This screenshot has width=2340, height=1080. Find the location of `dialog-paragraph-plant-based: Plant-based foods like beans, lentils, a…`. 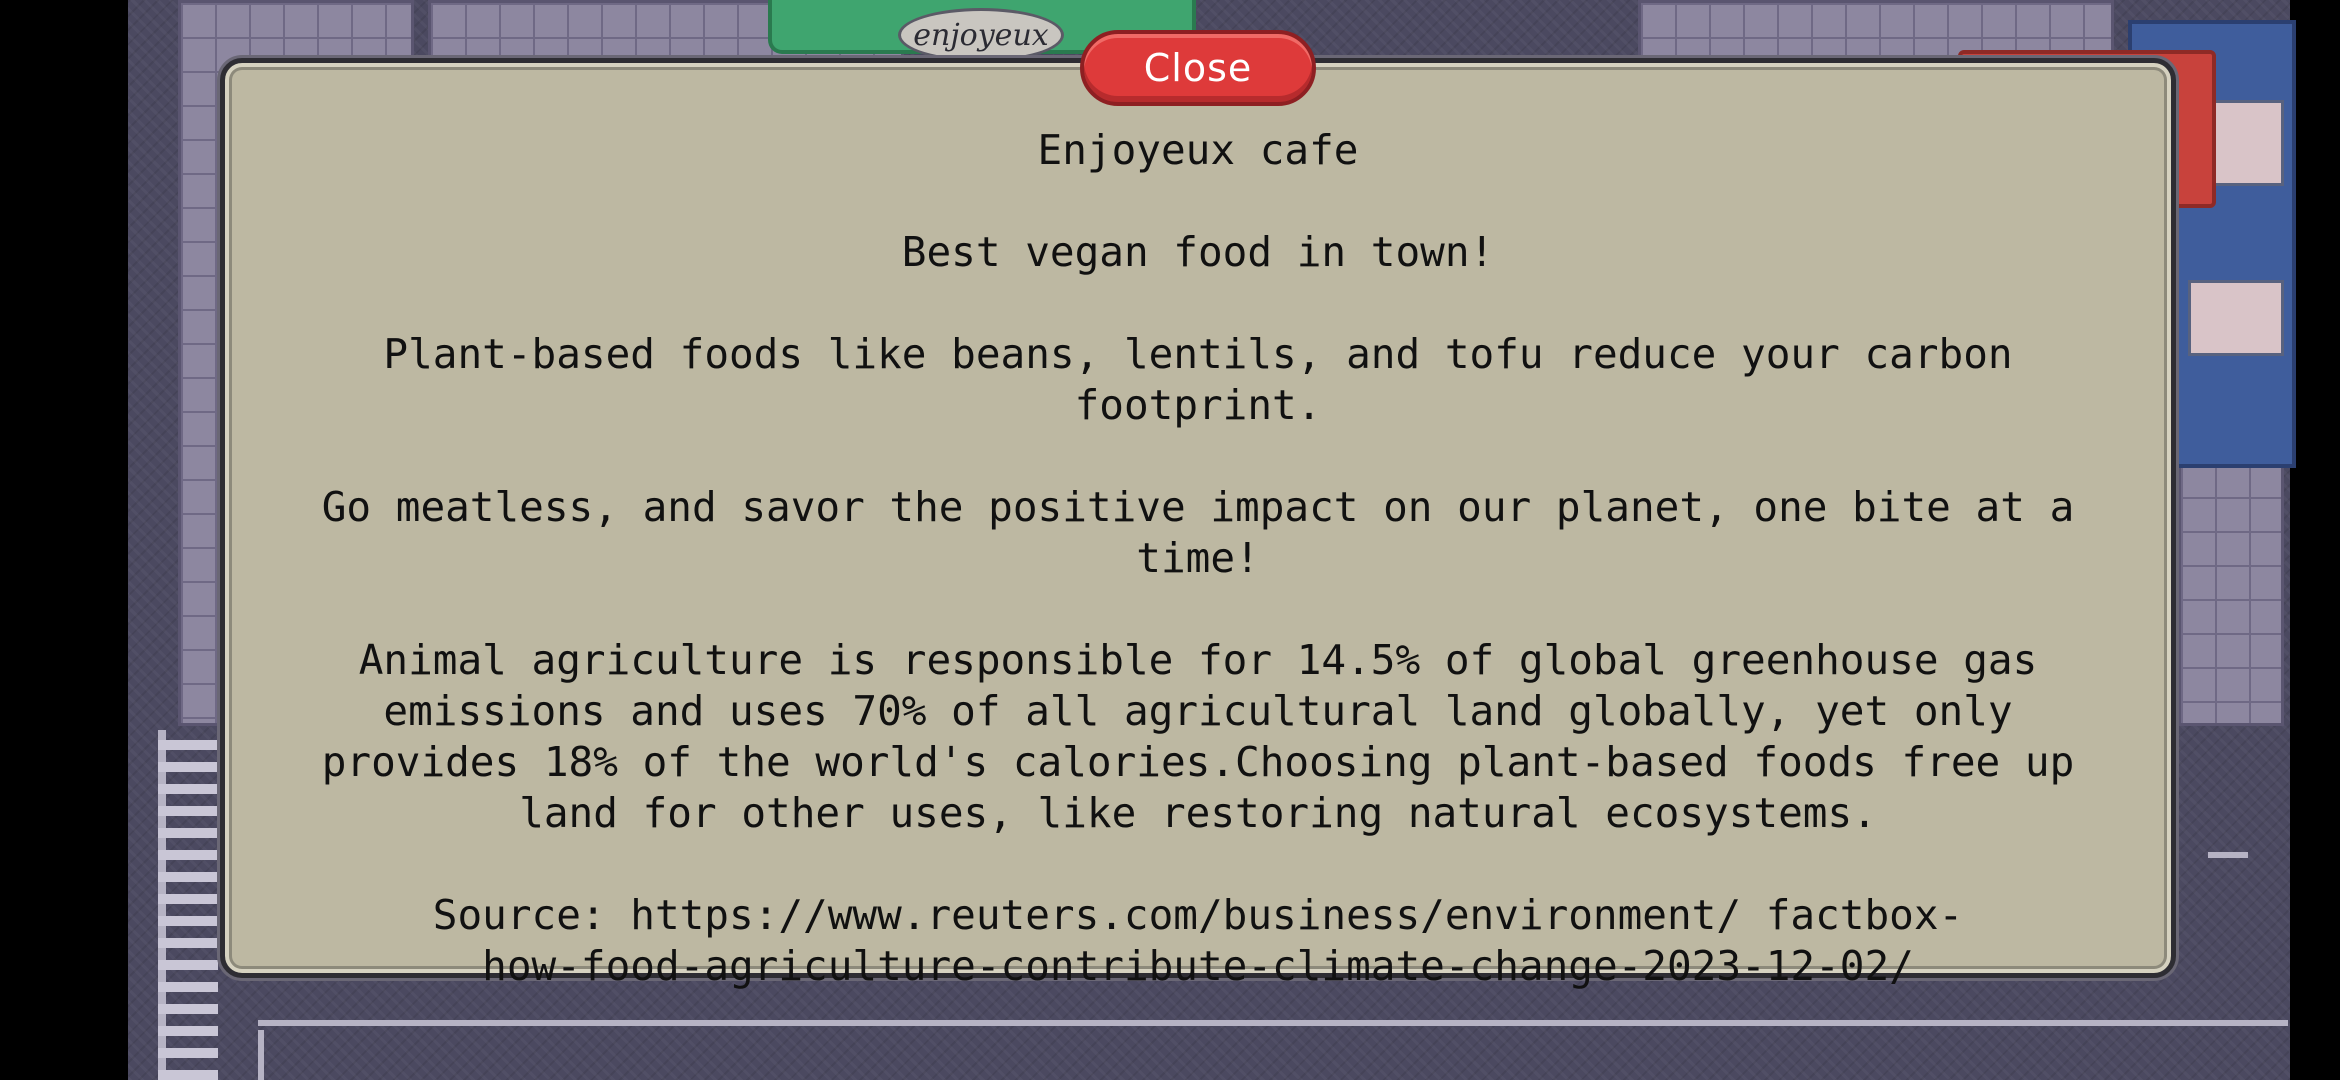

dialog-paragraph-plant-based: Plant-based foods like beans, lentils, a… is located at coordinates (1198, 379).